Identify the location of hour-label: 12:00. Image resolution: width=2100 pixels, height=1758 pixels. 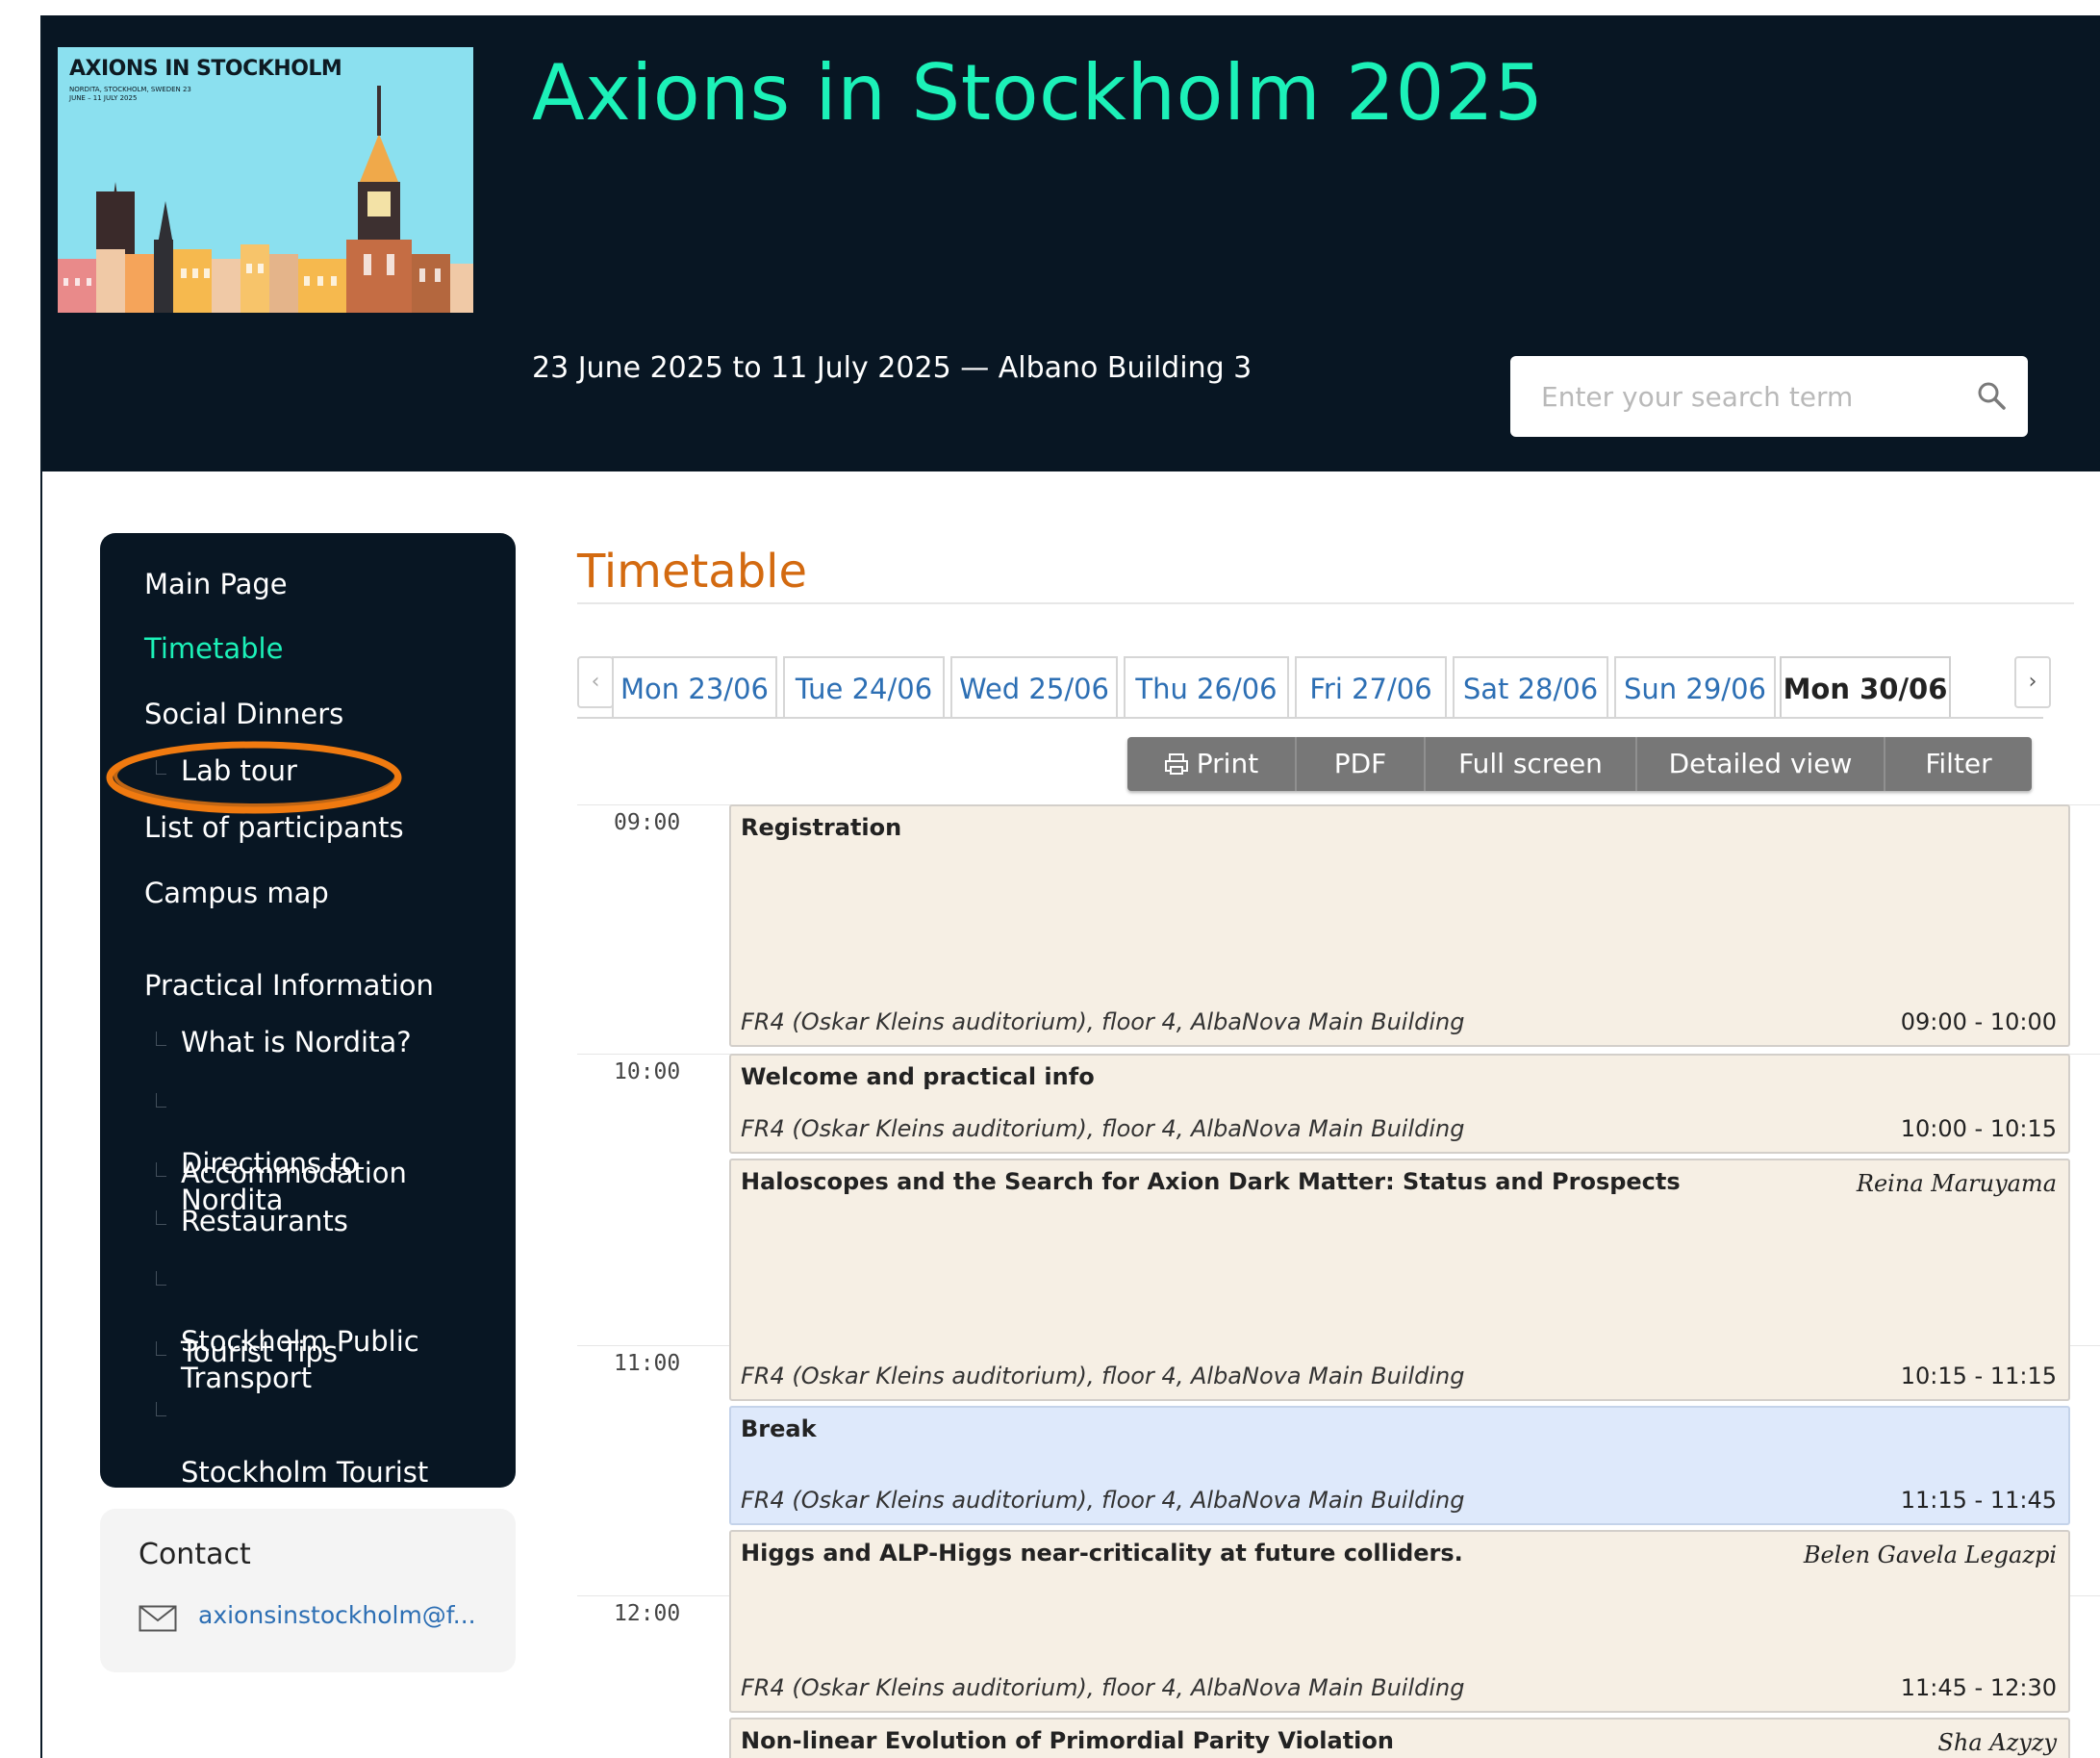
(647, 1613).